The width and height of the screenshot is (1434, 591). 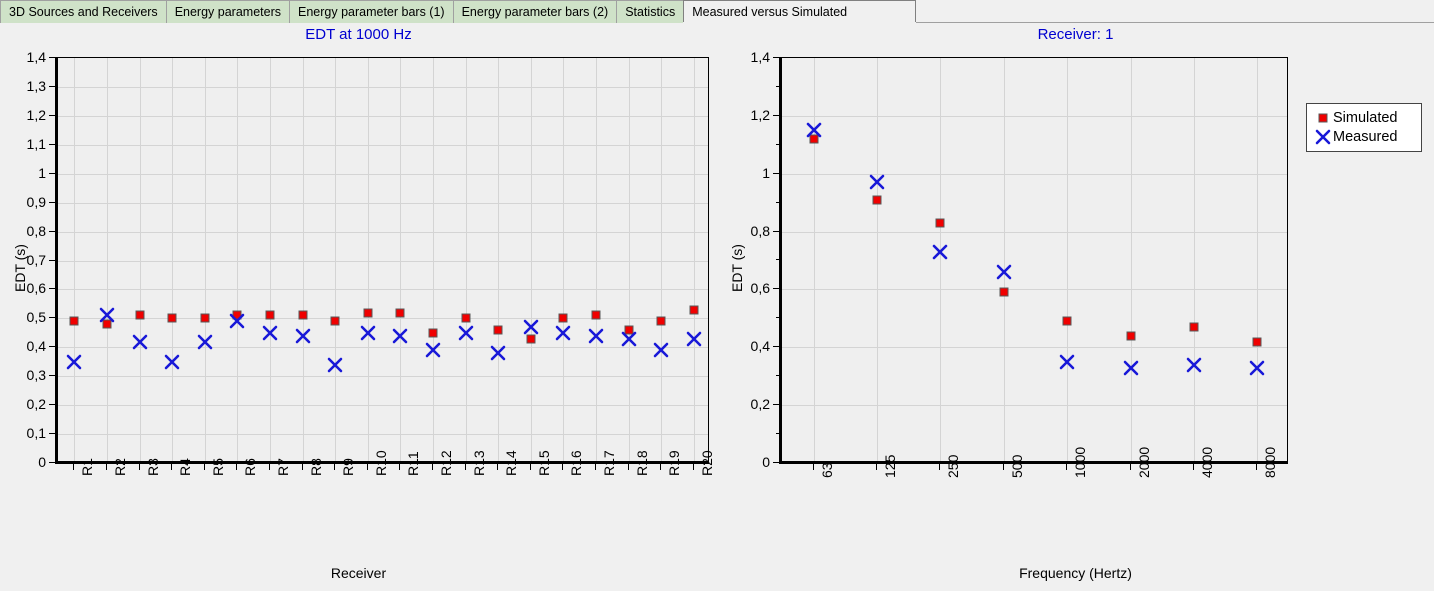 I want to click on x-axis-tick-label: R17, so click(x=608, y=463).